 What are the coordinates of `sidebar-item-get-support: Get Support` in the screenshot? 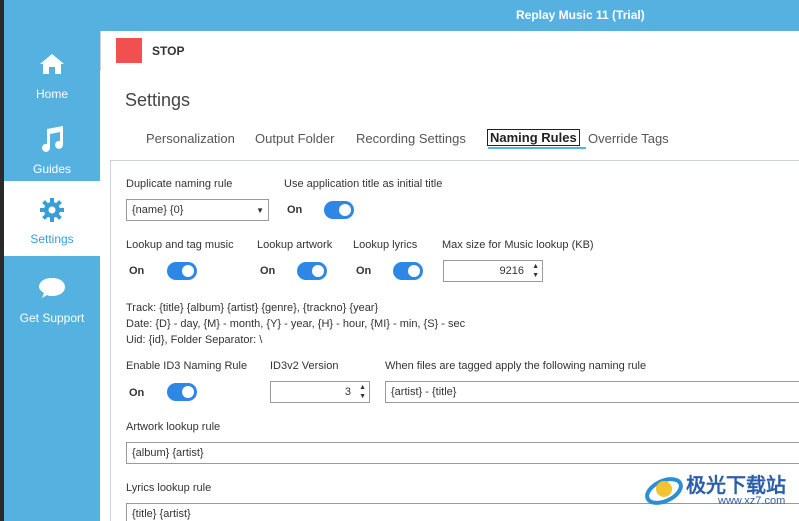 It's located at (52, 298).